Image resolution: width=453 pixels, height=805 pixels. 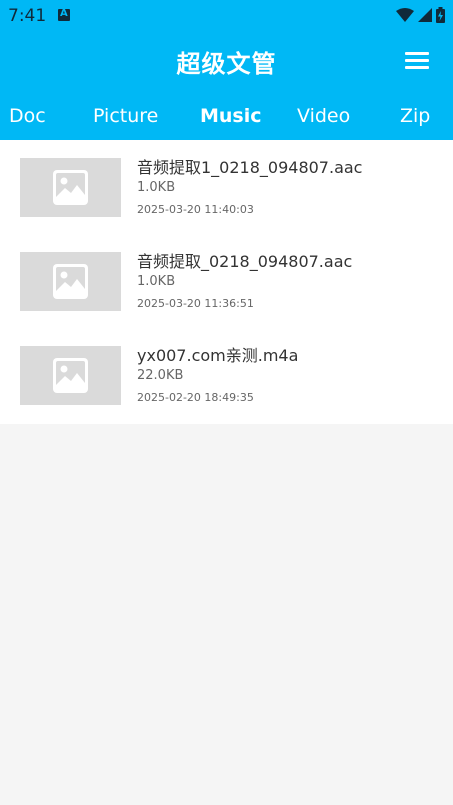 I want to click on app-bar: 超级文管, so click(x=226, y=61).